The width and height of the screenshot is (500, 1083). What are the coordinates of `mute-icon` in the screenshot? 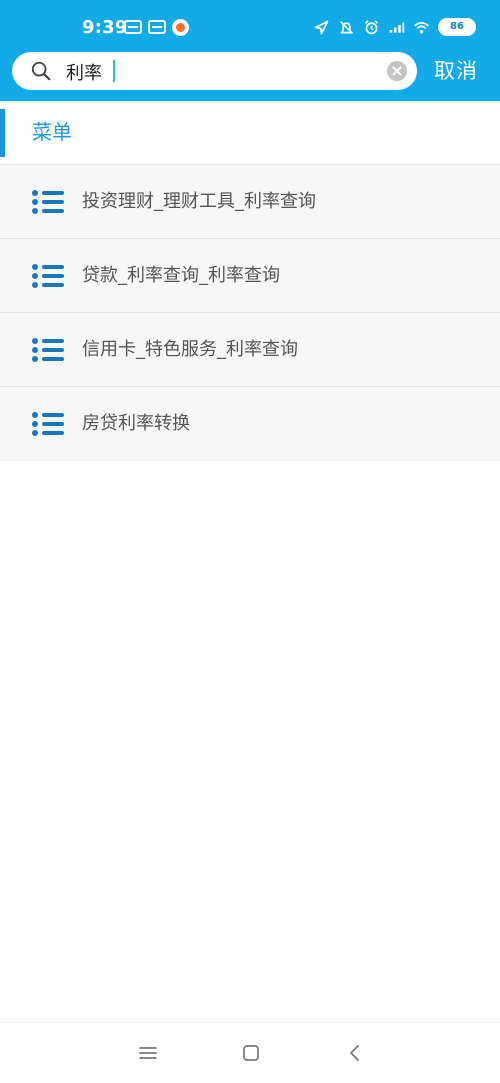 It's located at (346, 27).